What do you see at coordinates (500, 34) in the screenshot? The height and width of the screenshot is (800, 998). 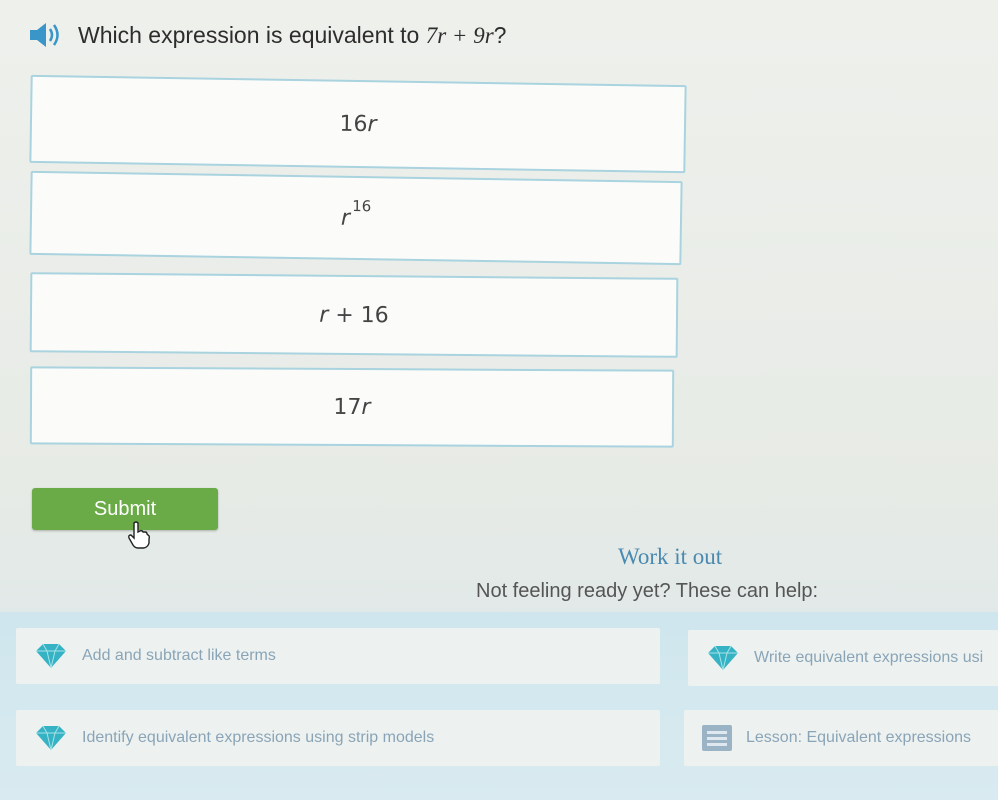 I see `question-suffix: ?` at bounding box center [500, 34].